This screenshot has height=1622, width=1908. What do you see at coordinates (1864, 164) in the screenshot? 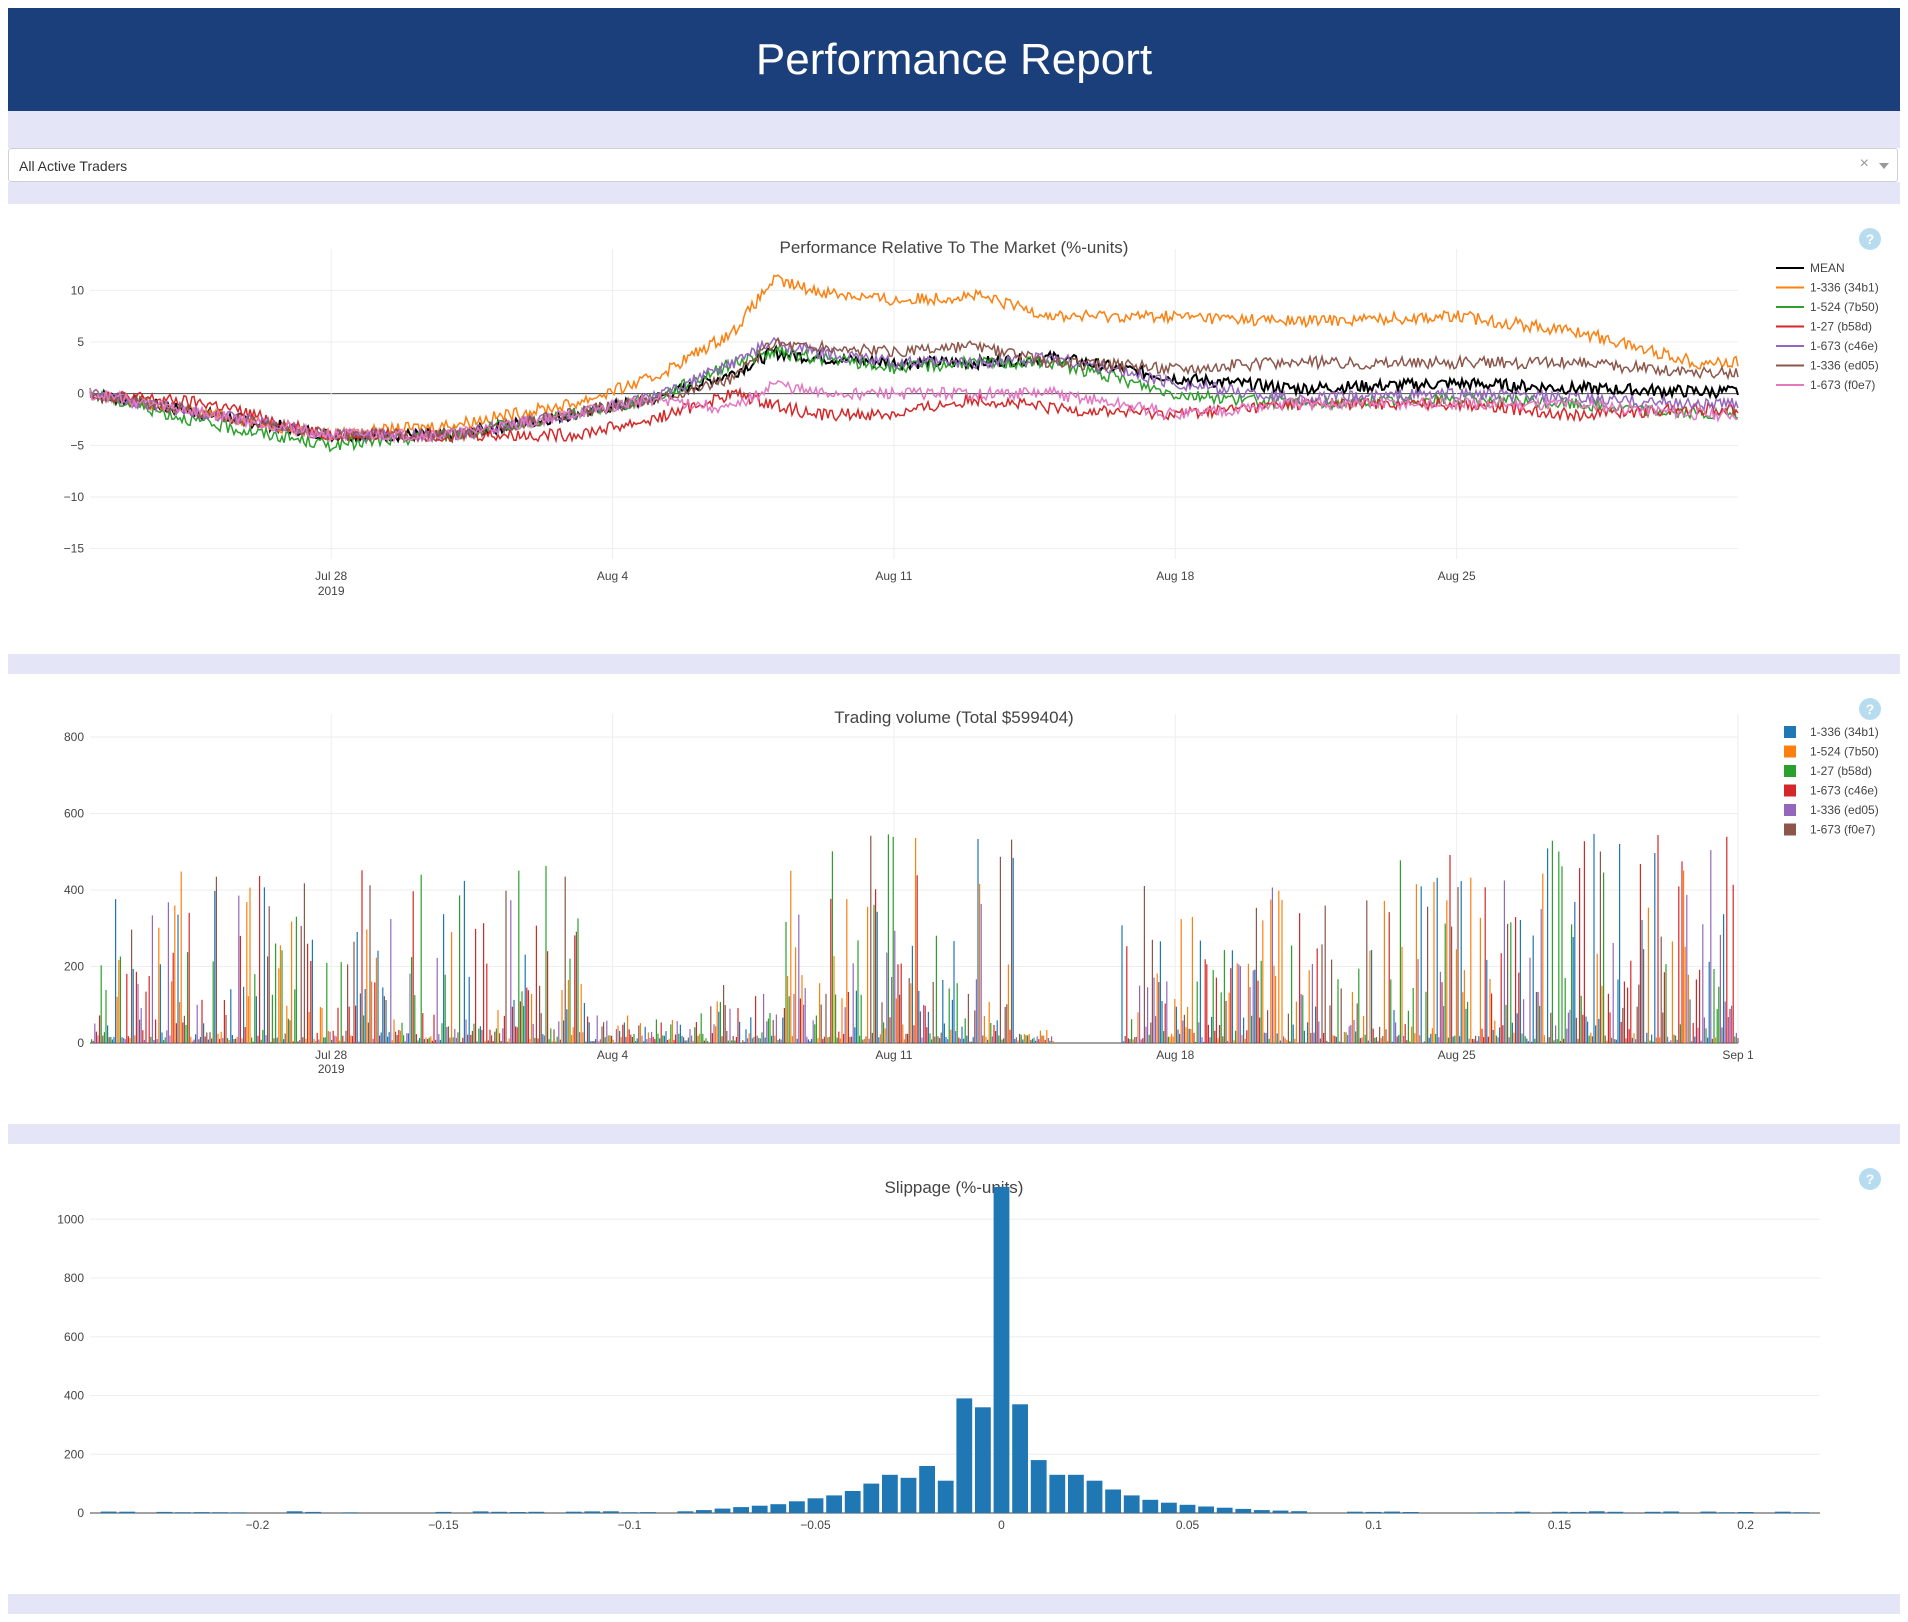
I see `clear-icon: ×` at bounding box center [1864, 164].